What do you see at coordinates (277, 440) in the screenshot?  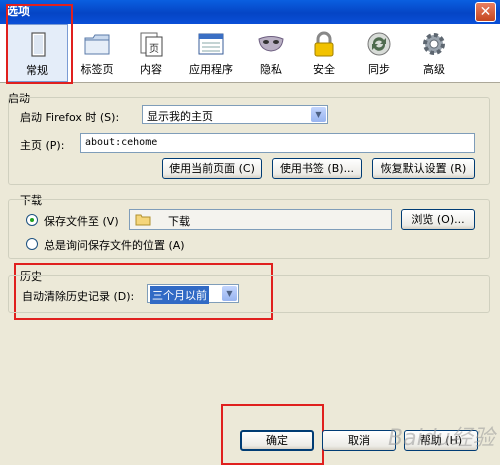 I see `ok-button: 确定` at bounding box center [277, 440].